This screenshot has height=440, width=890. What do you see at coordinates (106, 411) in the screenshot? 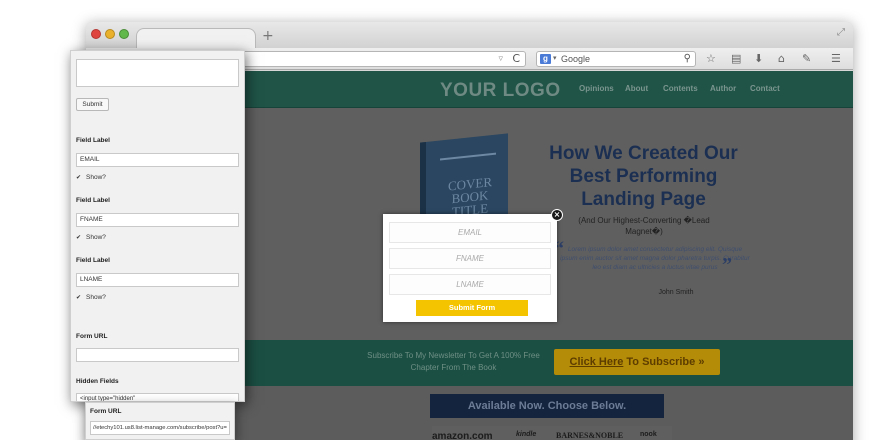
I see `second-form-url-label: Form URL` at bounding box center [106, 411].